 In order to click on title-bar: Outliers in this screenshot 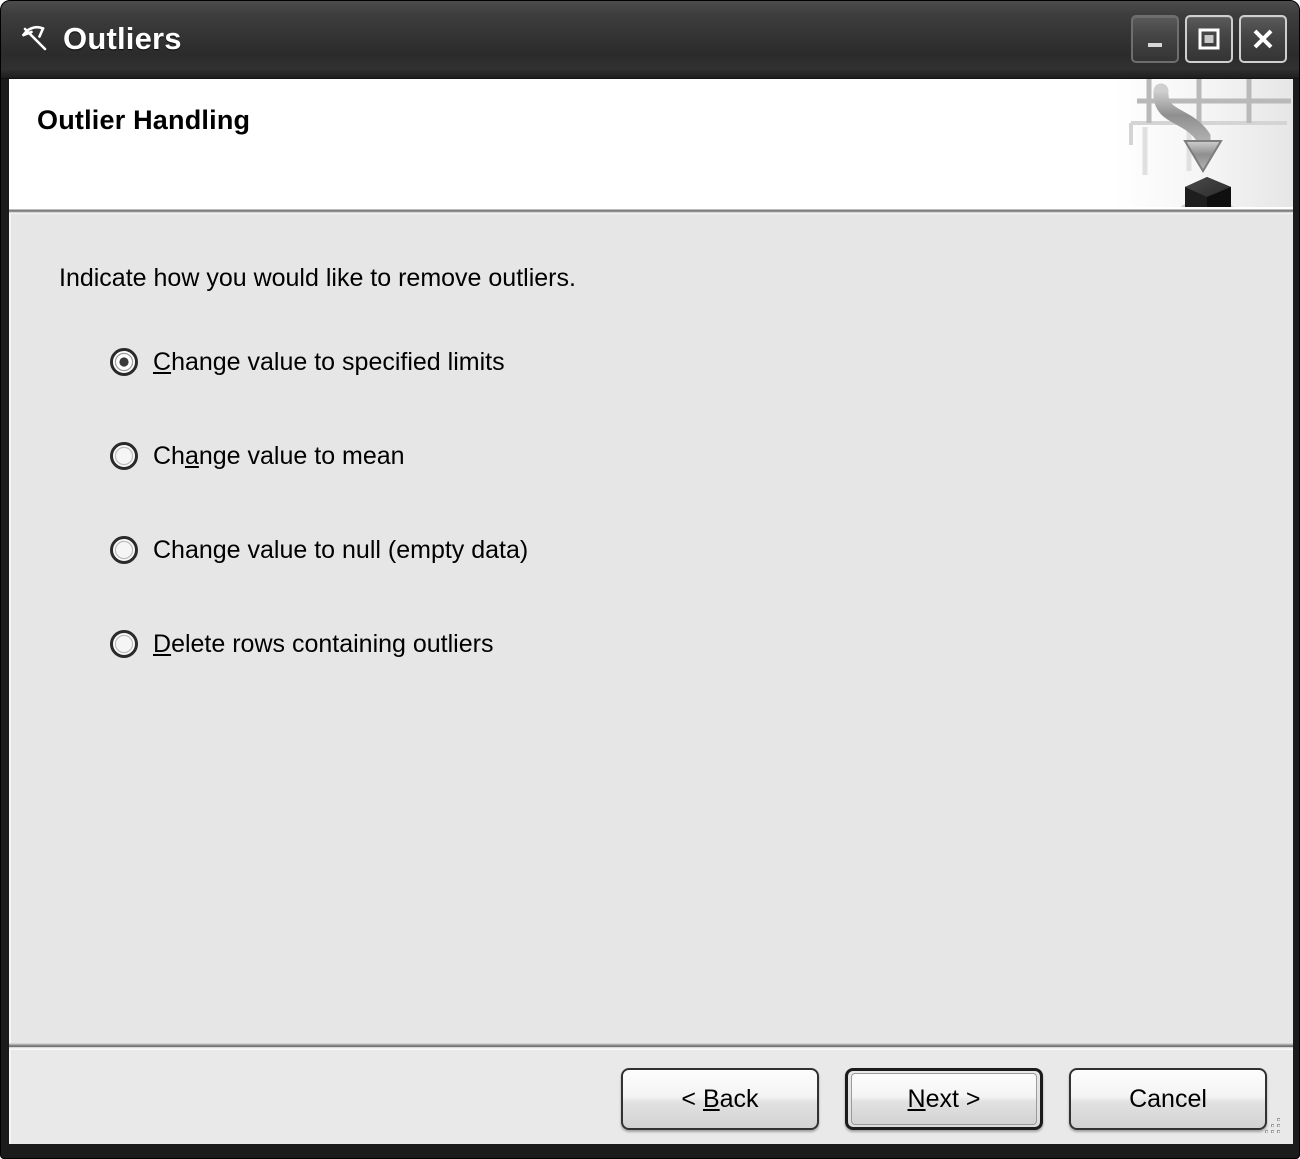, I will do `click(650, 40)`.